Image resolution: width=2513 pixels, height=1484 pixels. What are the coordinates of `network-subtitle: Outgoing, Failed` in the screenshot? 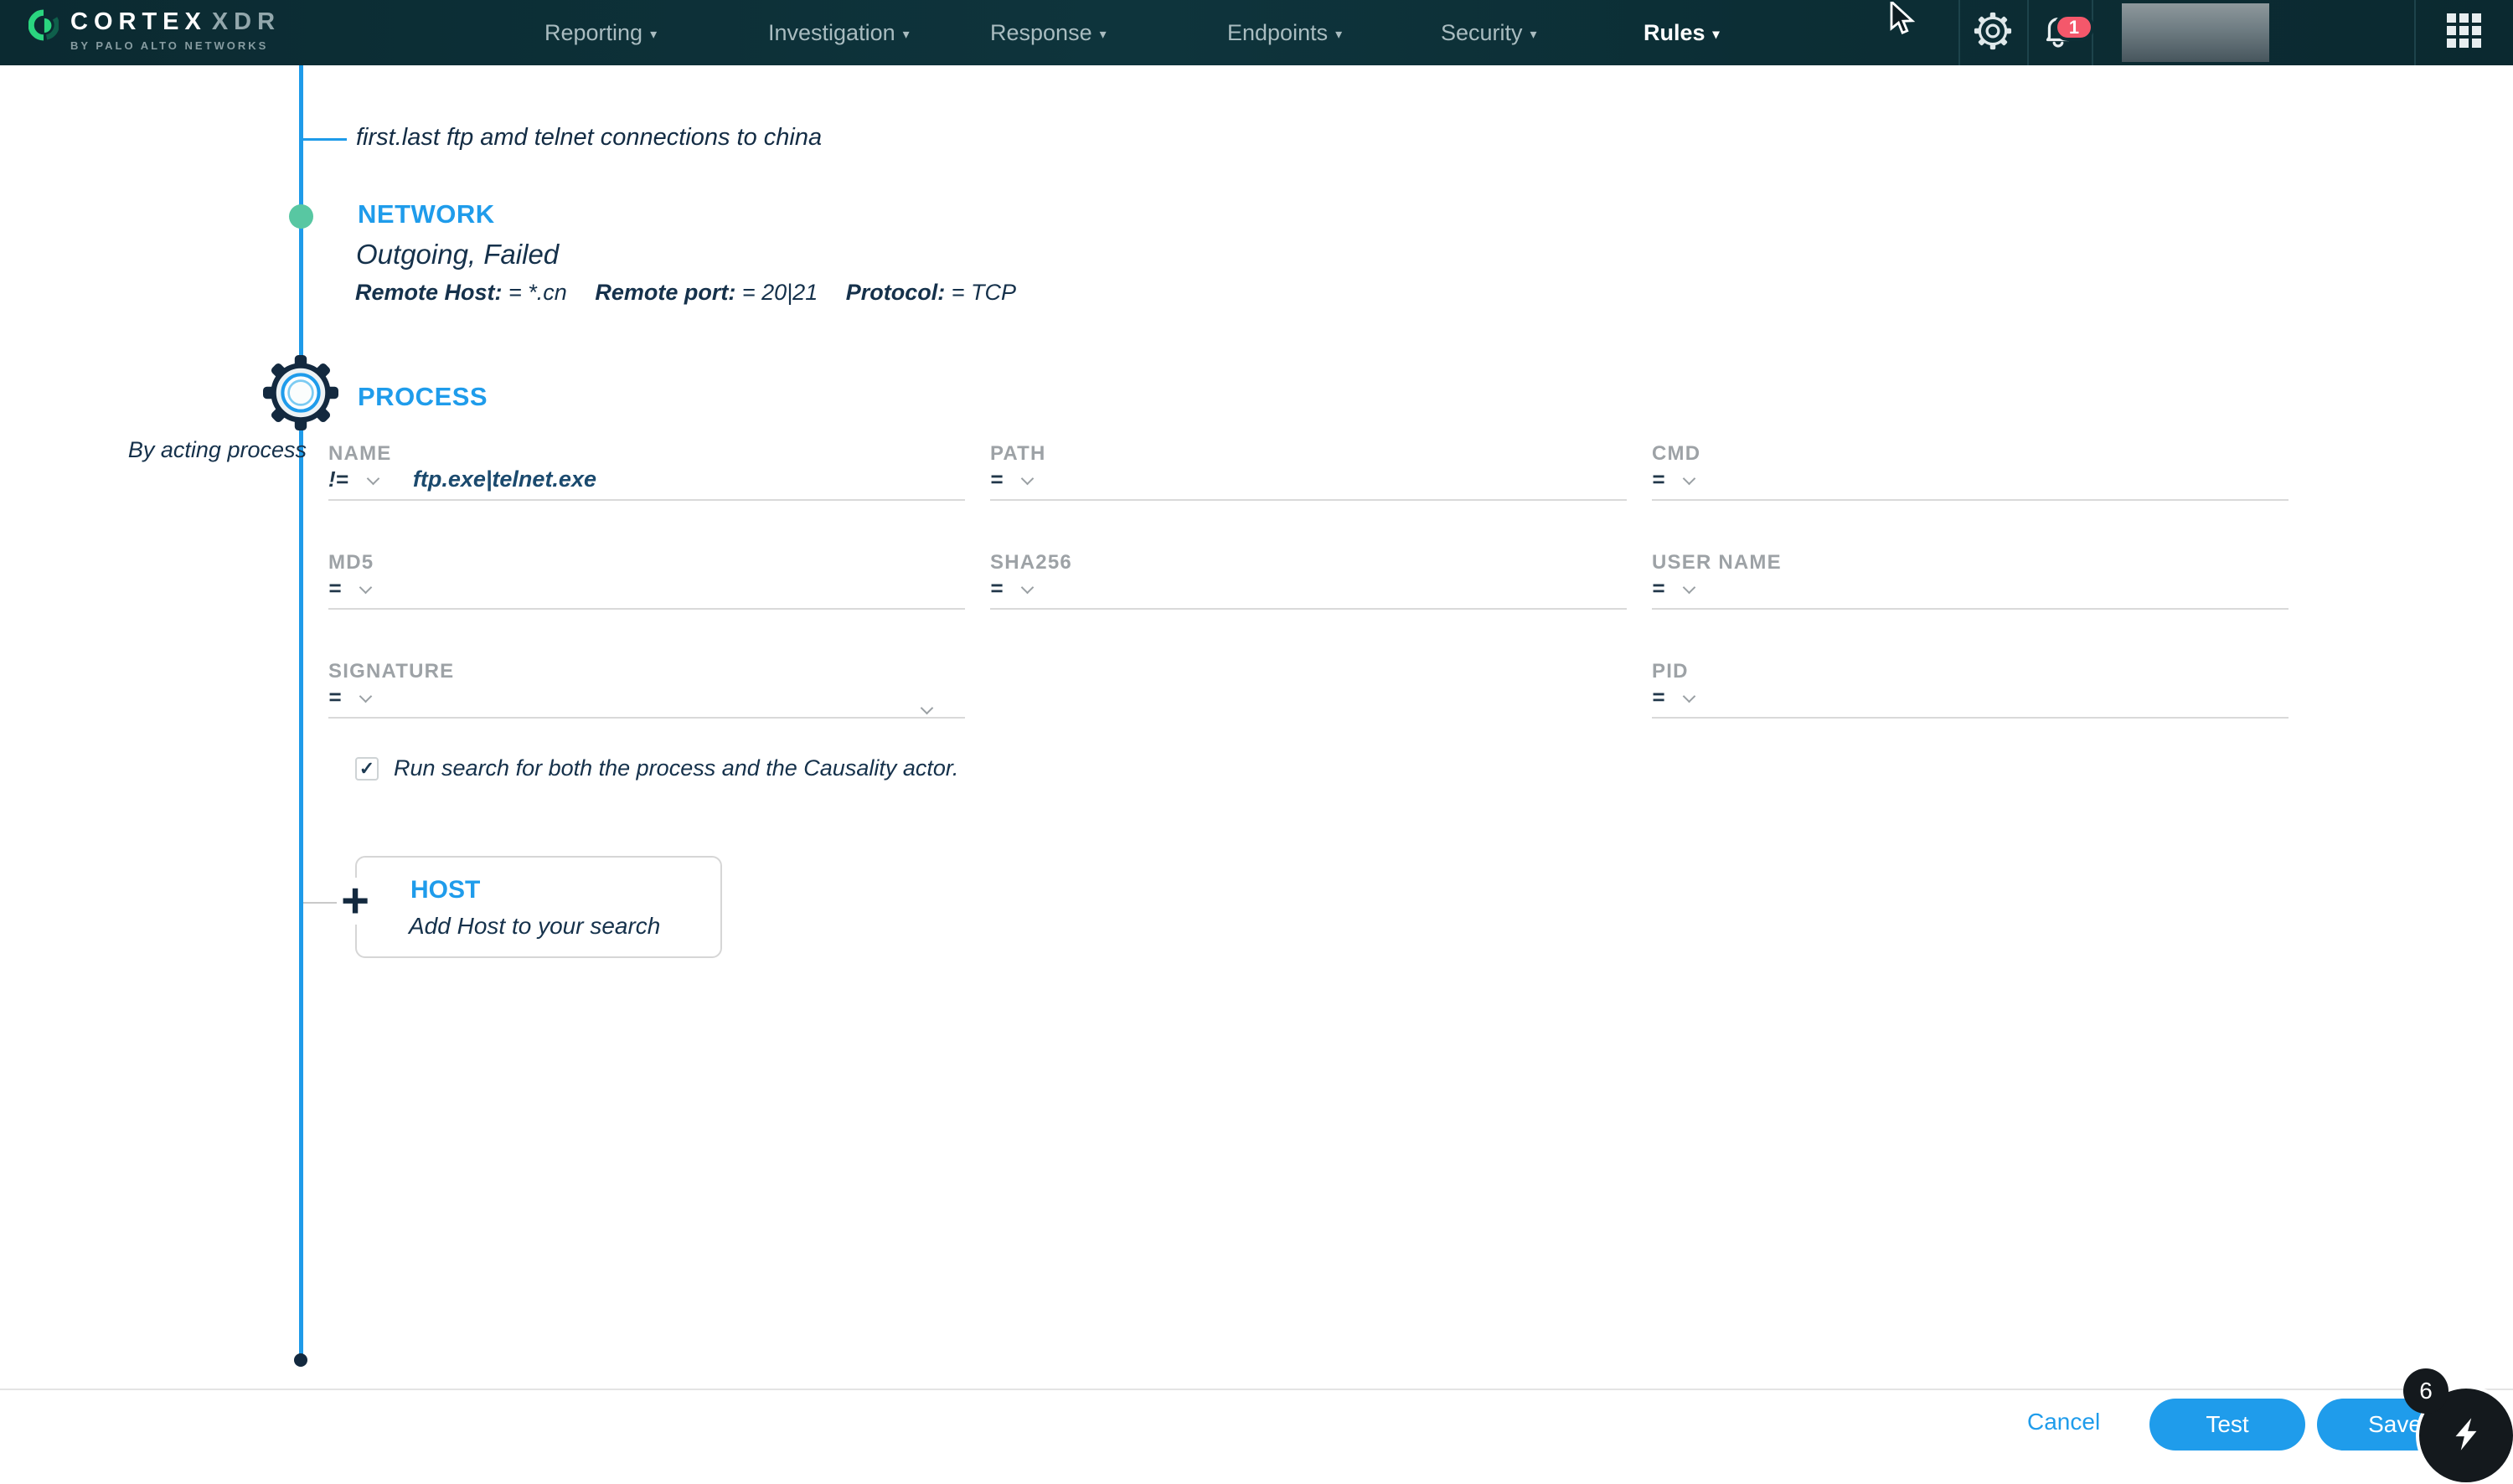 It's located at (458, 254).